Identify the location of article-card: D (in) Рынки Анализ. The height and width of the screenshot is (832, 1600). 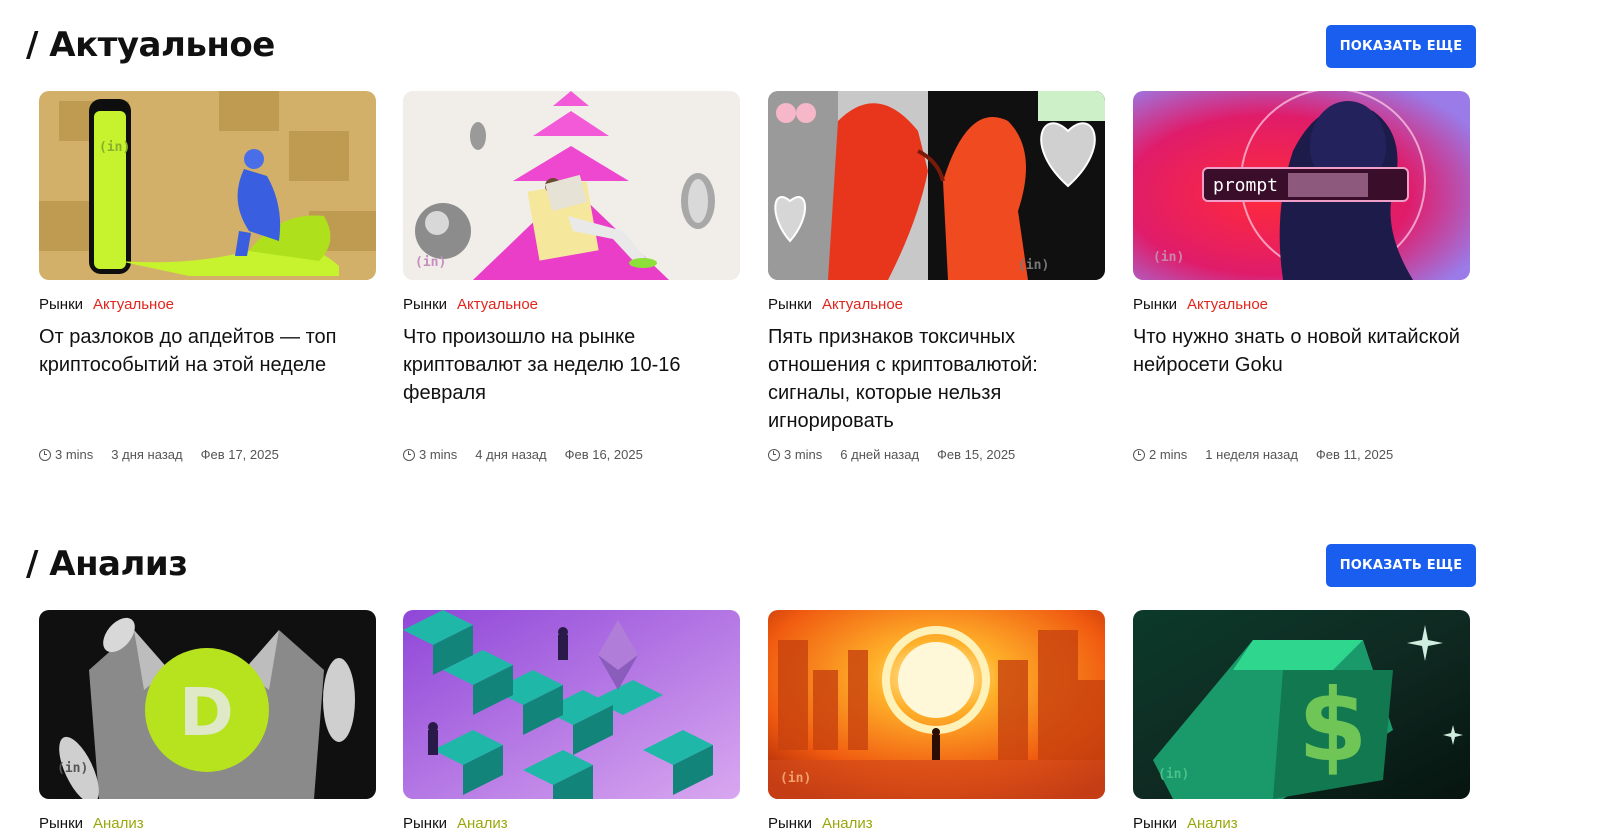
(207, 721).